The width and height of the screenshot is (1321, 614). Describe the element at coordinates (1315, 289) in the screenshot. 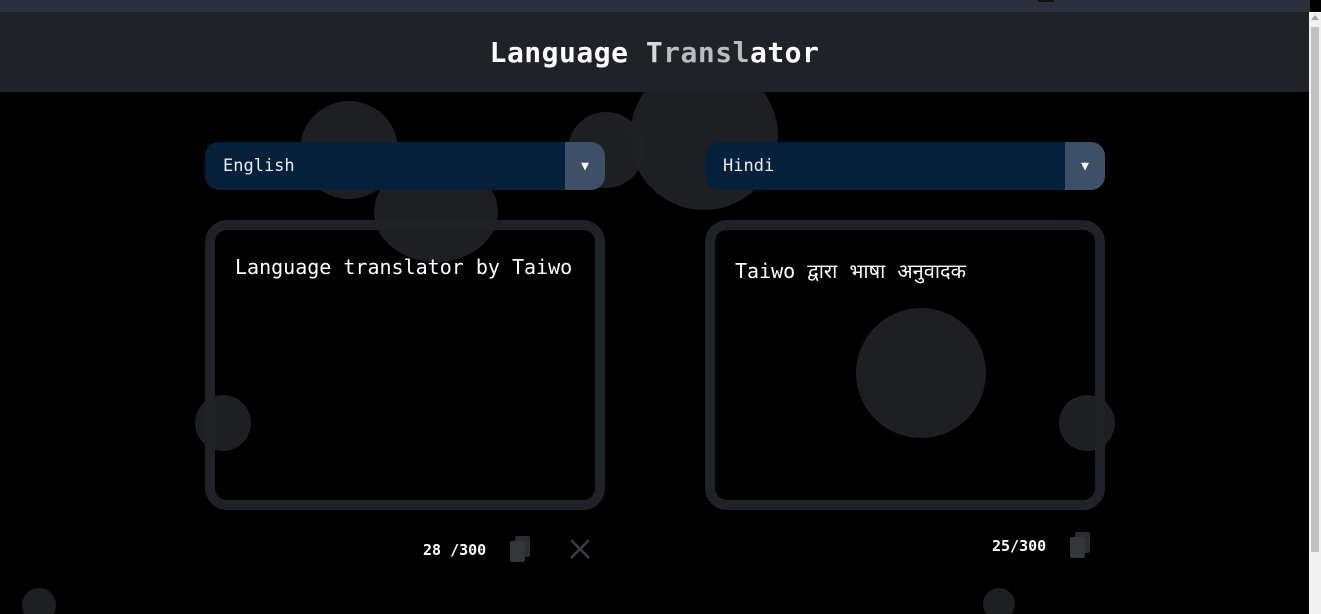

I see `scrollbar-thumb` at that location.